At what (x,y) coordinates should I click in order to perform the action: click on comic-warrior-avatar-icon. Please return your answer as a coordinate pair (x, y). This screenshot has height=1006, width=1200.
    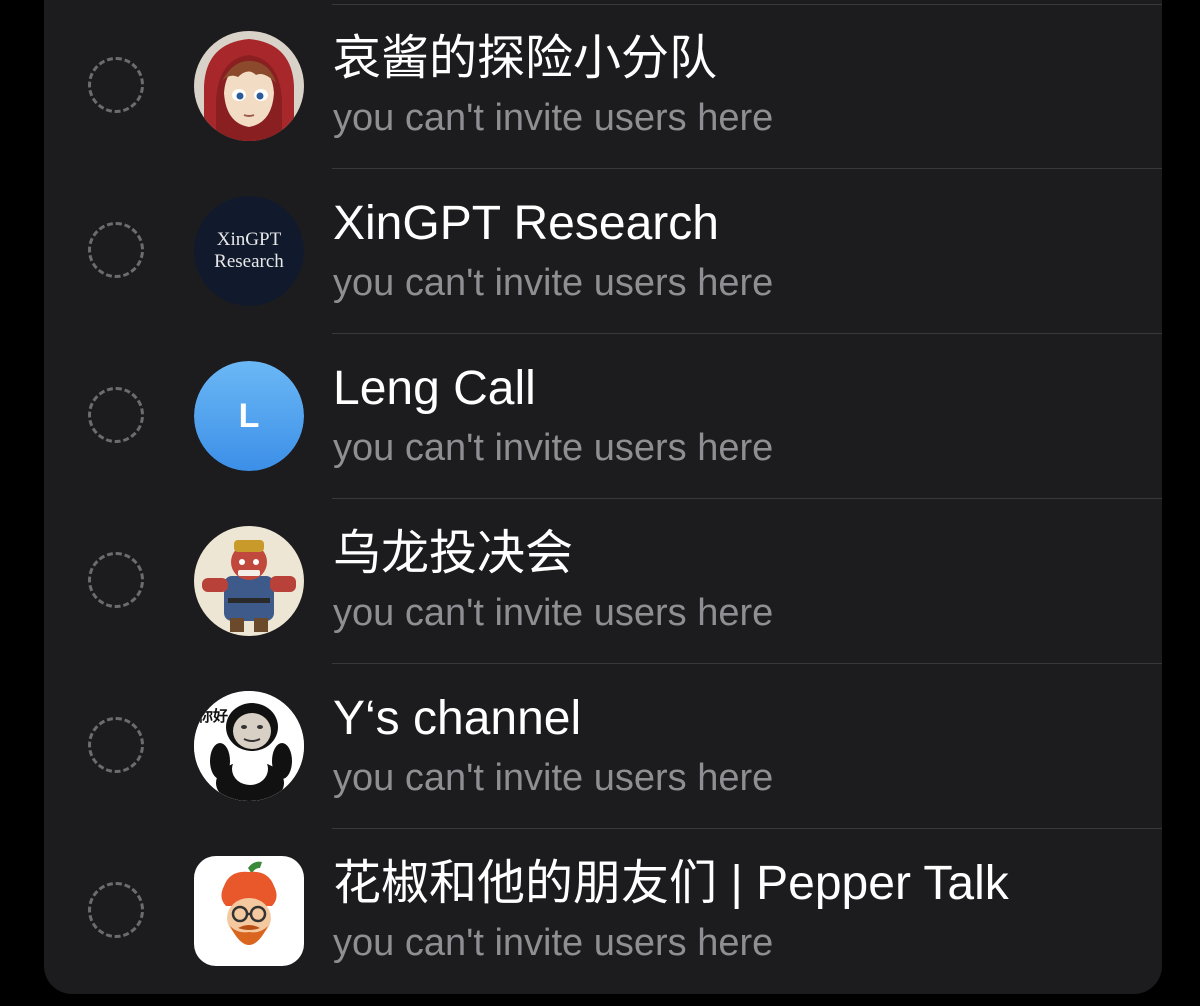
    Looking at the image, I should click on (249, 581).